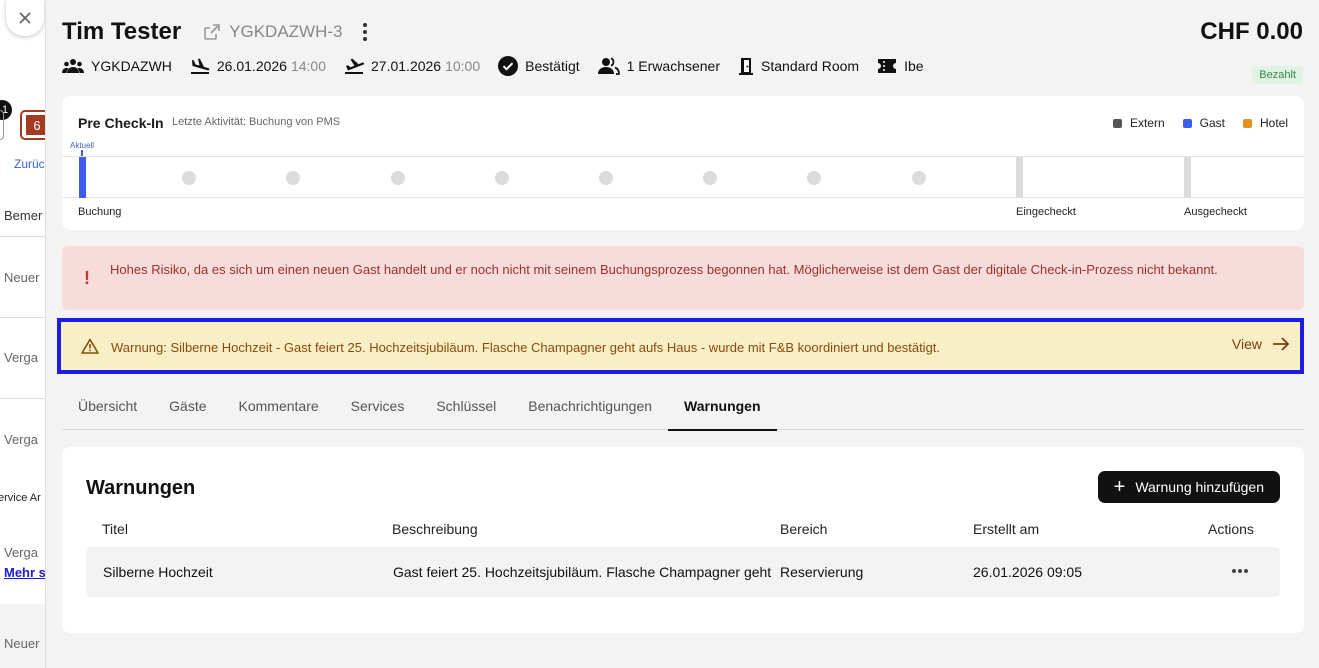 The height and width of the screenshot is (668, 1319). Describe the element at coordinates (29, 164) in the screenshot. I see `back-link: Zurüc` at that location.